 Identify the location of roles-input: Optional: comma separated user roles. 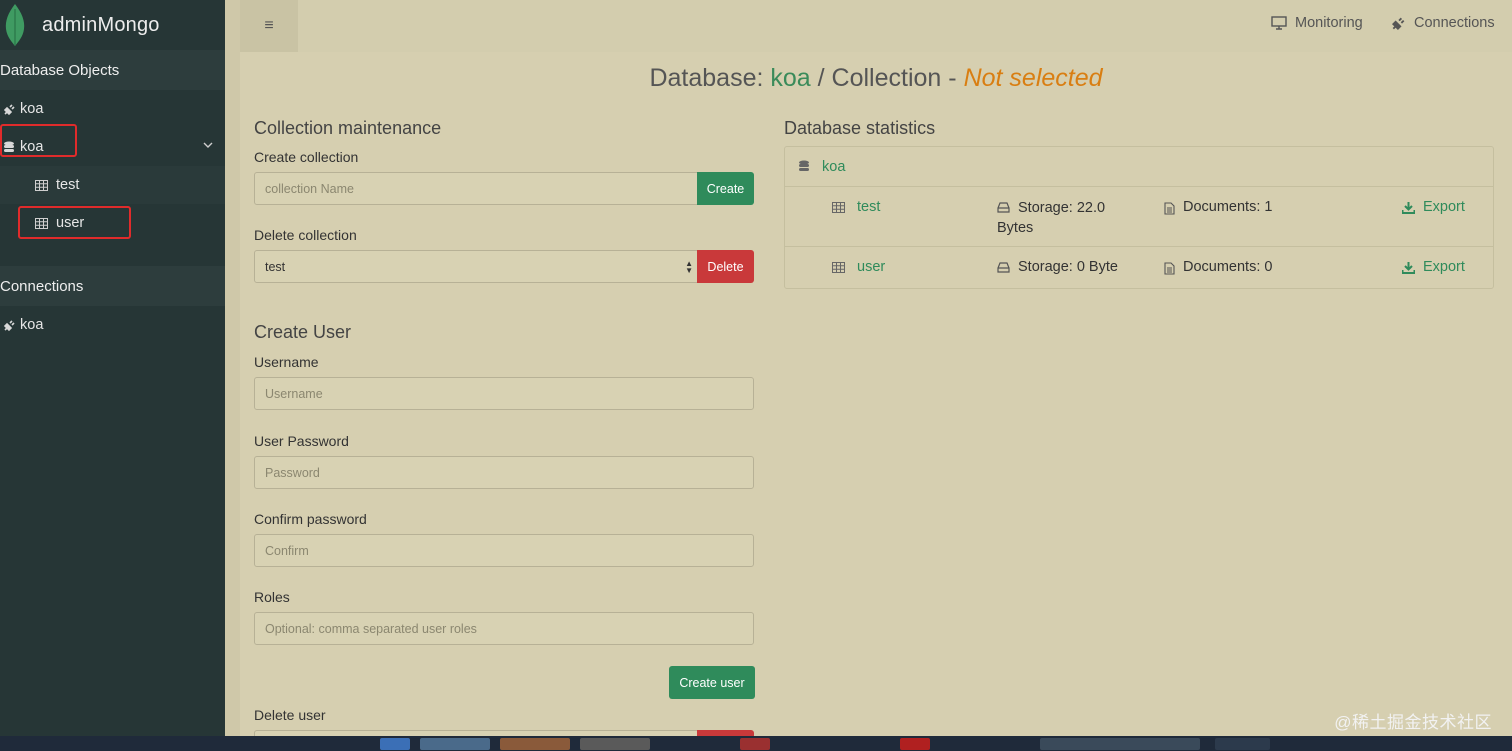
(504, 628).